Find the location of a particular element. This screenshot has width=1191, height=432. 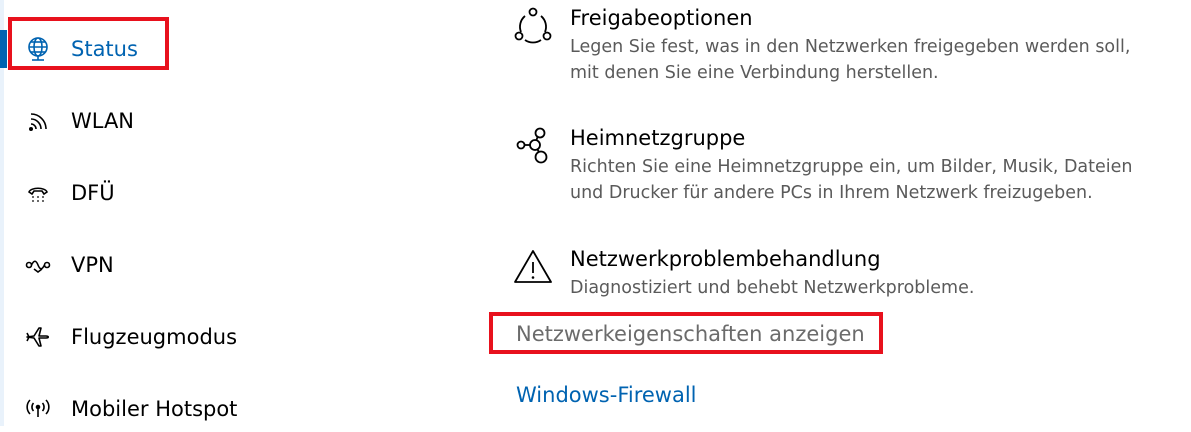

section-title: Netzwerkproblembehandlung is located at coordinates (725, 259).